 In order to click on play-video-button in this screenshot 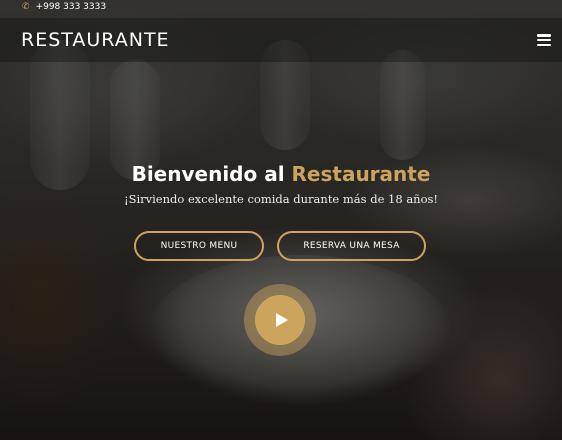, I will do `click(280, 320)`.